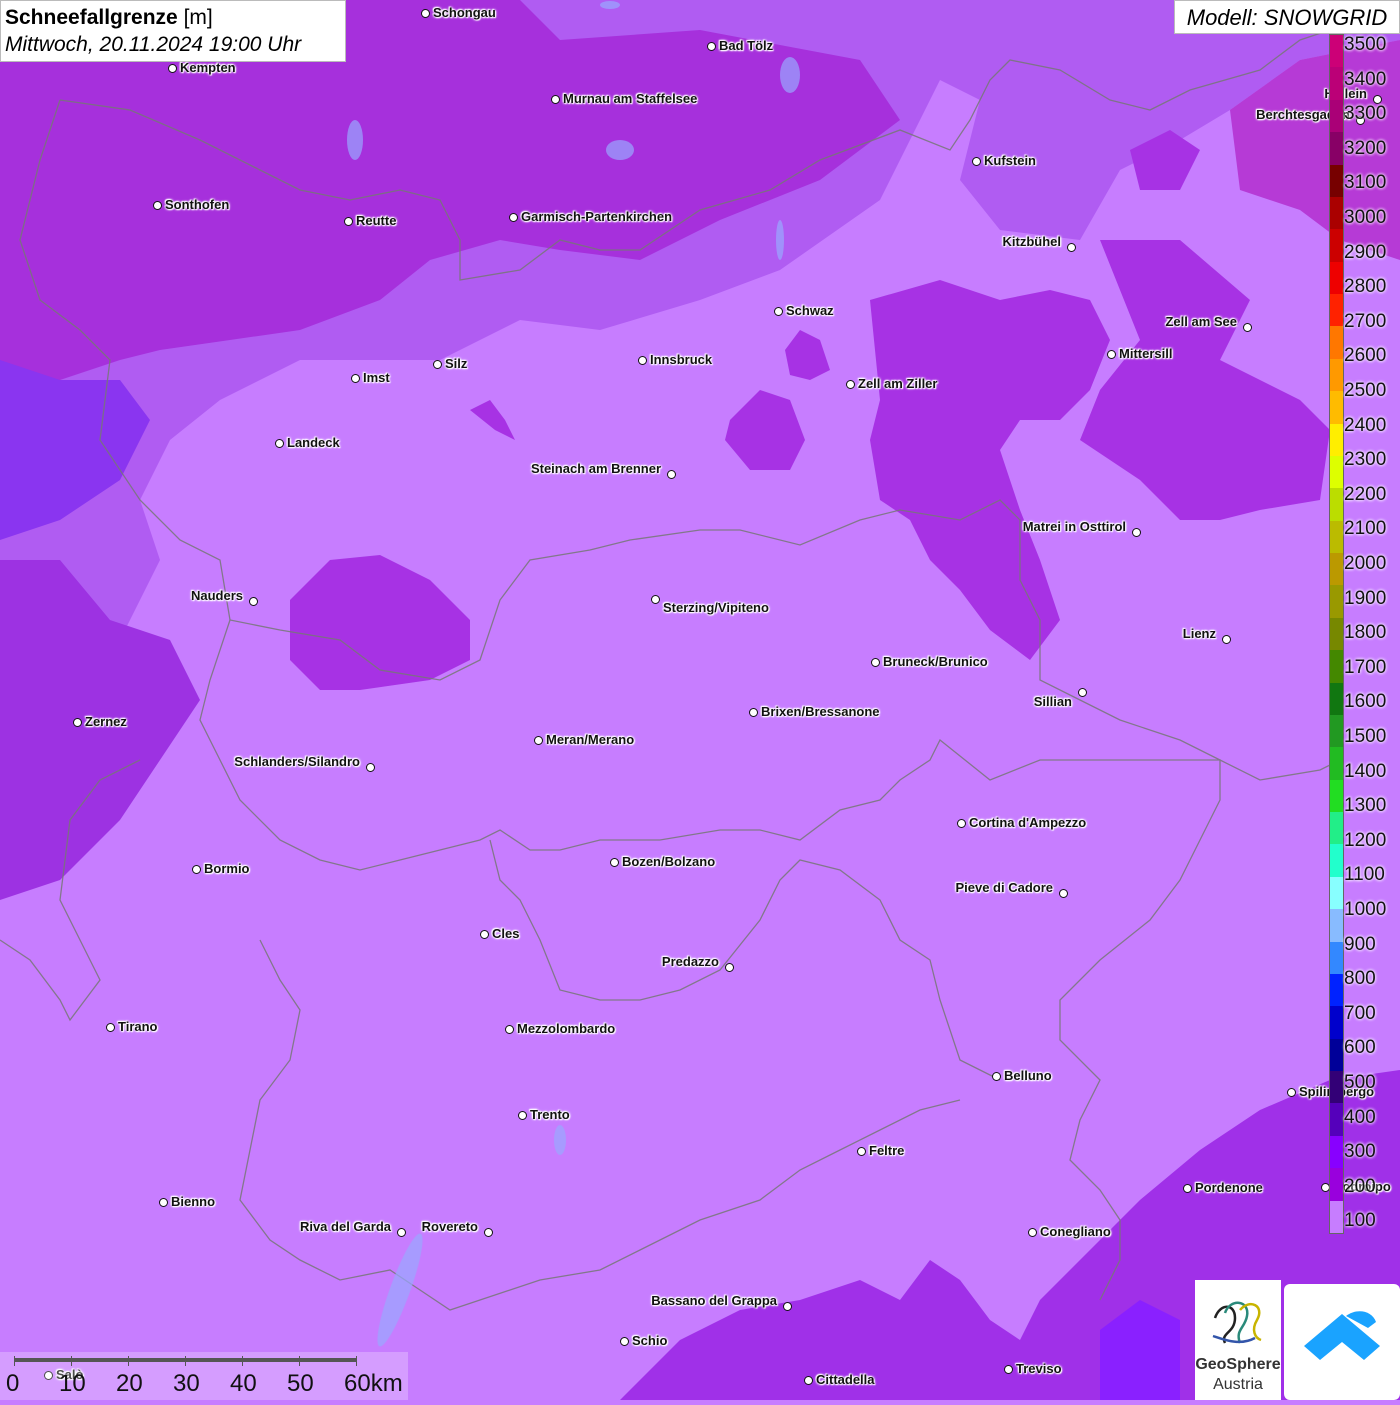 Image resolution: width=1400 pixels, height=1405 pixels. Describe the element at coordinates (157, 205) in the screenshot. I see `city-marker-sonthofen` at that location.